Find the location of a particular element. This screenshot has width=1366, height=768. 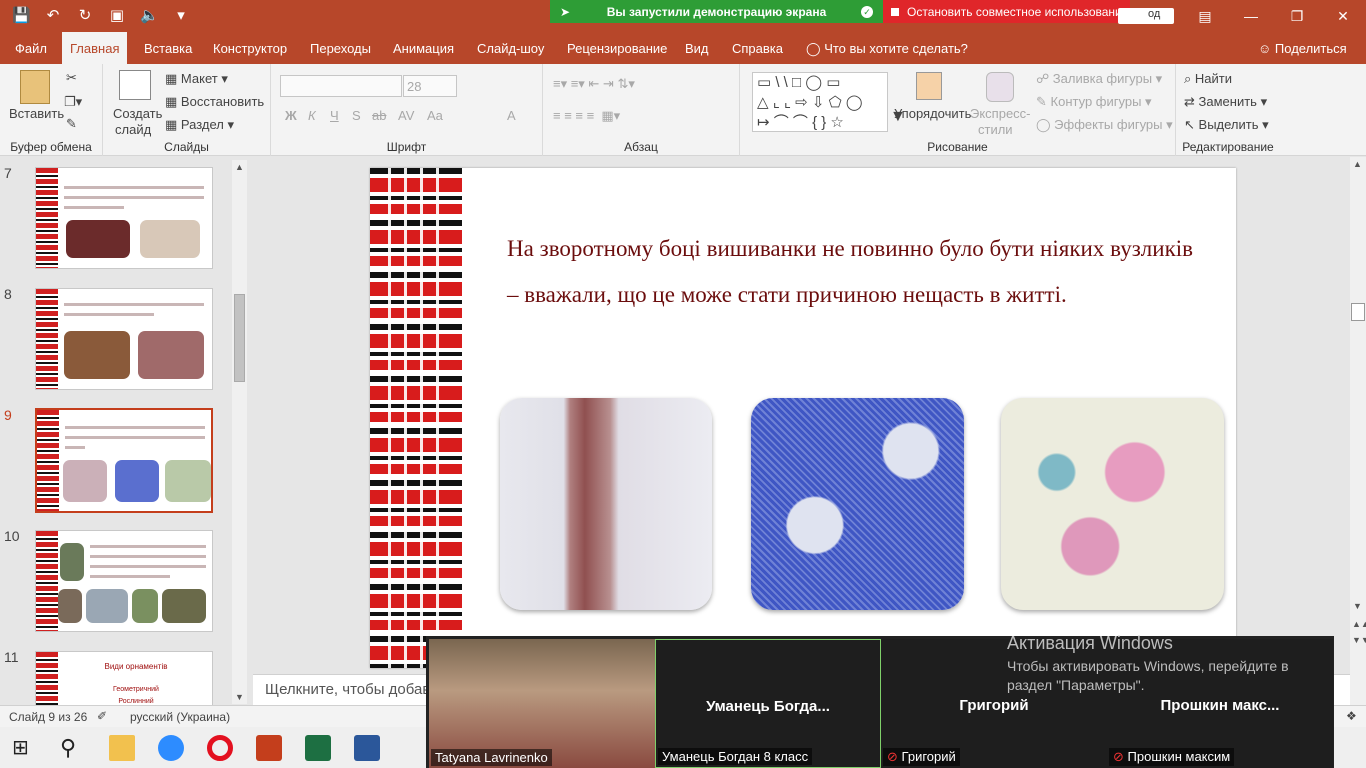

next-slide-icon: ▼▼ is located at coordinates (1359, 640).